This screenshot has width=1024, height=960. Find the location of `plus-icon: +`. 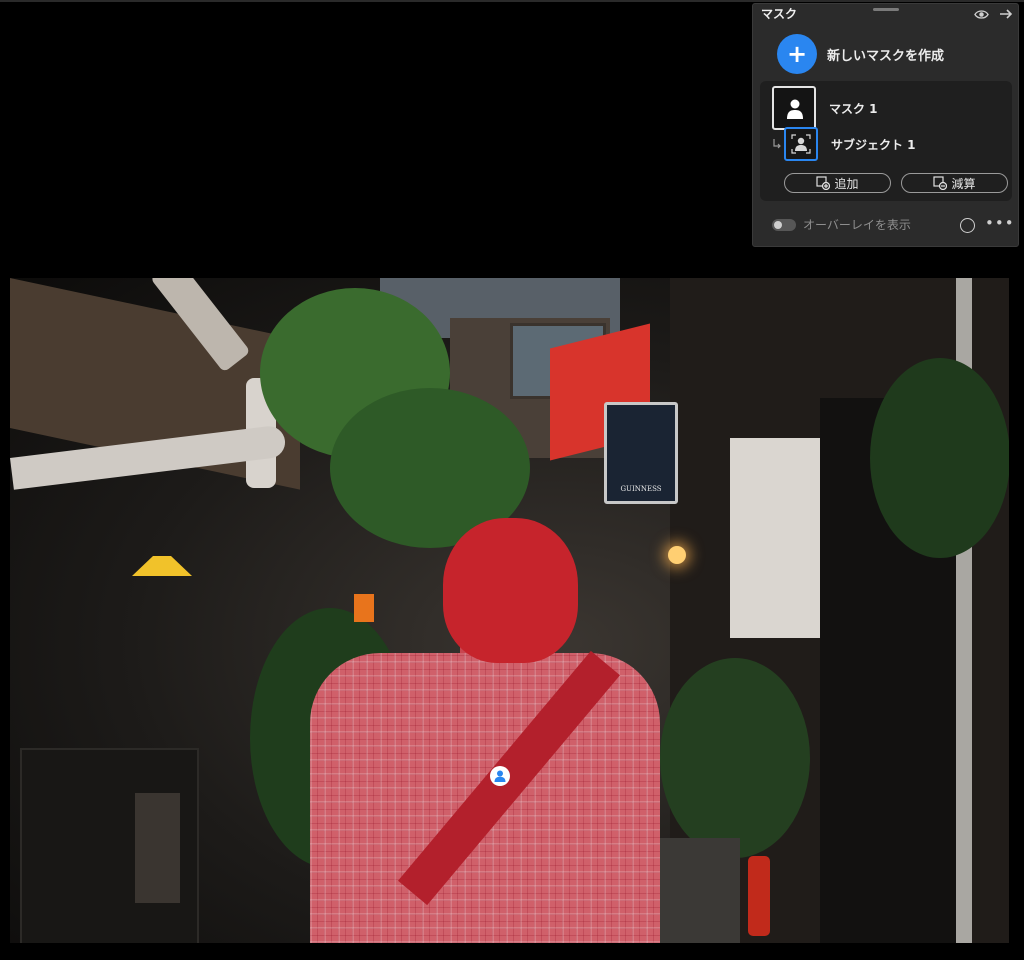

plus-icon: + is located at coordinates (797, 54).